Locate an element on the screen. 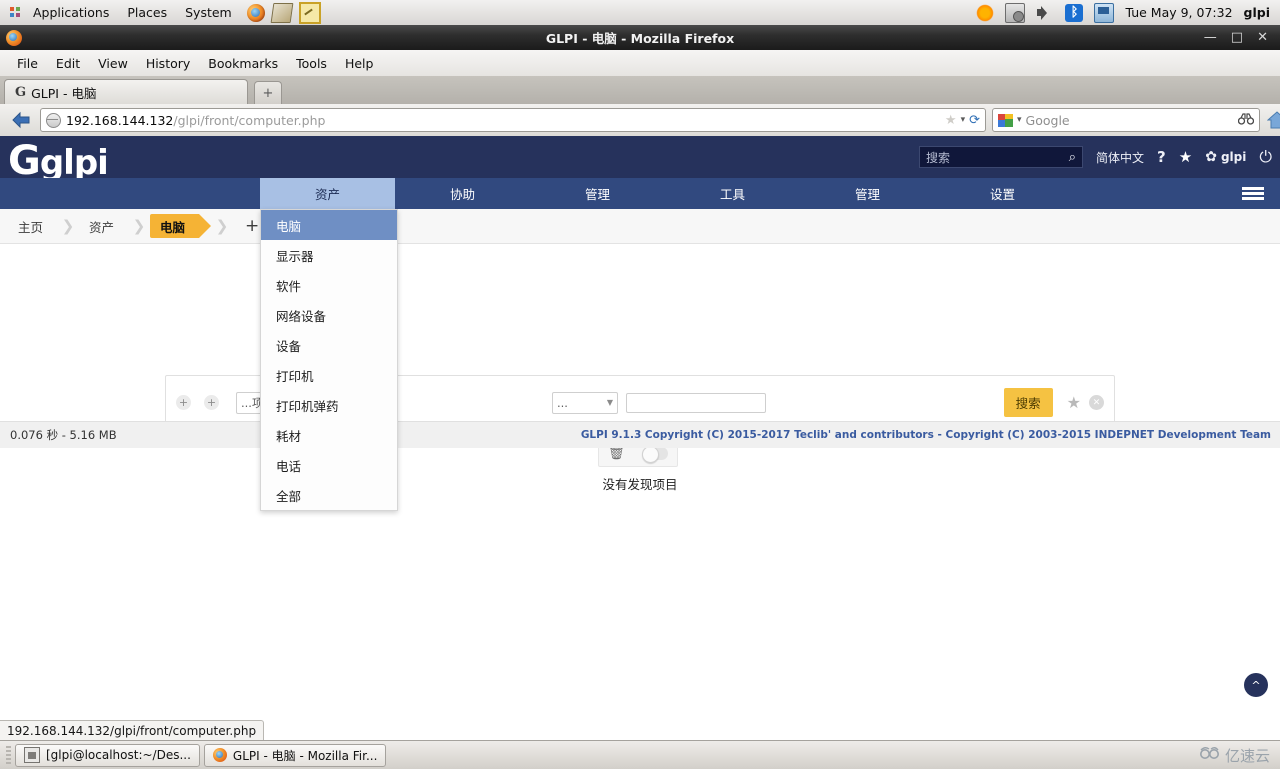  applications-menu-icon is located at coordinates (15, 13).